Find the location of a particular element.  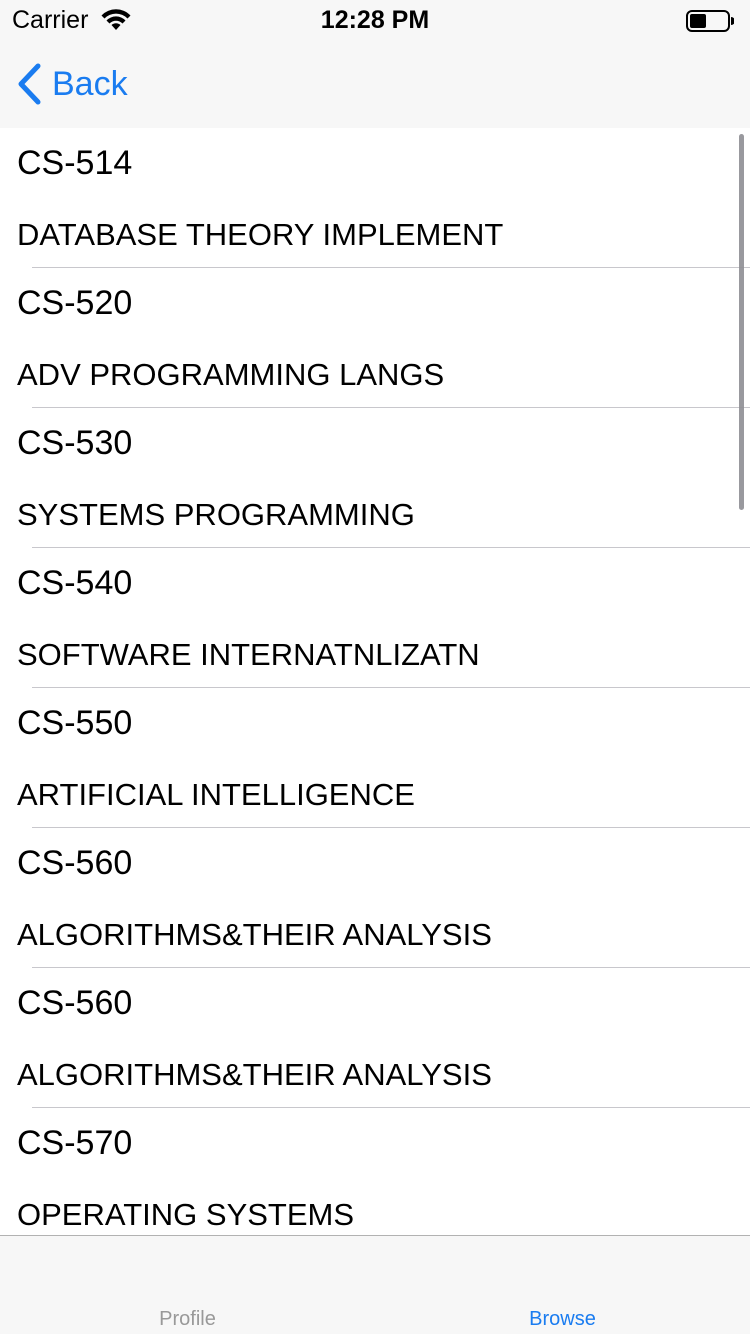

list-item: CS-540 SOFTWARE INTERNATNLIZATN is located at coordinates (383, 618).